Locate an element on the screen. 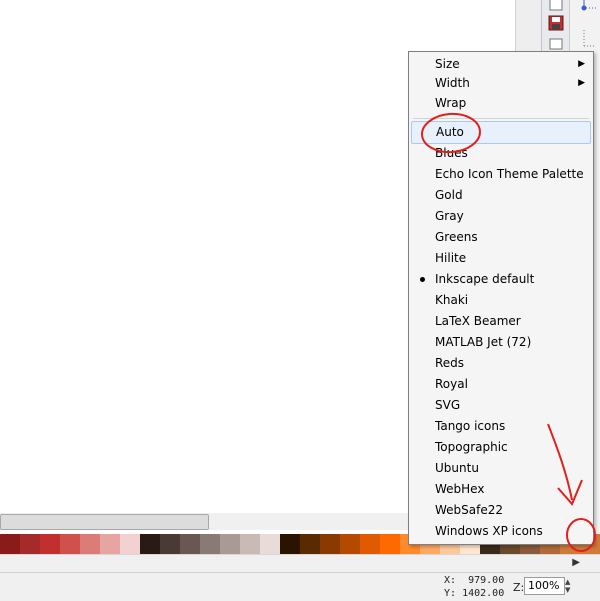  zoom-spinner: ▲ ▼ is located at coordinates (570, 586).